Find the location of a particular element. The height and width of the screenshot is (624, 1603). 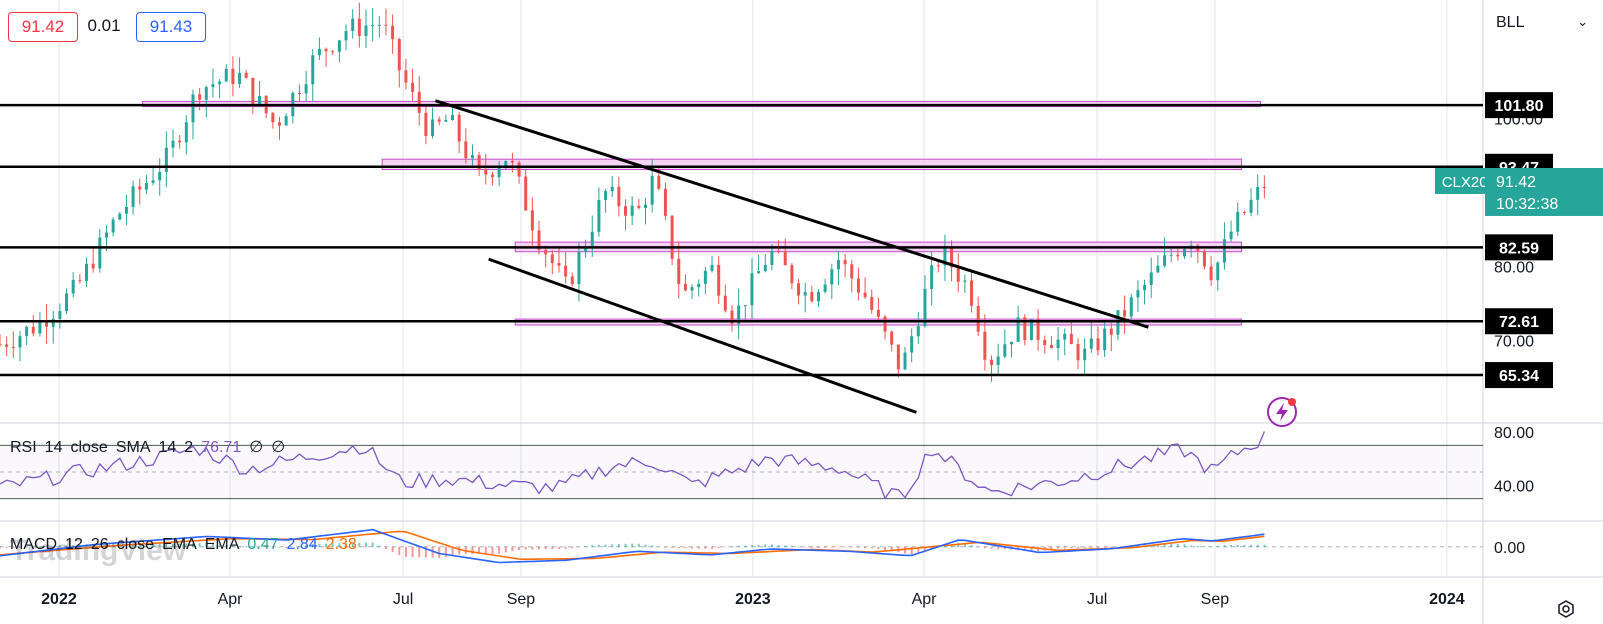

gear-icon is located at coordinates (1566, 609).